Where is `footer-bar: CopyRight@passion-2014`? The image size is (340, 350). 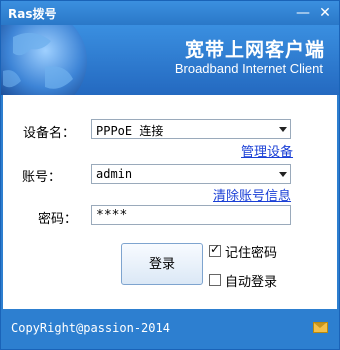
footer-bar: CopyRight@passion-2014 is located at coordinates (170, 329).